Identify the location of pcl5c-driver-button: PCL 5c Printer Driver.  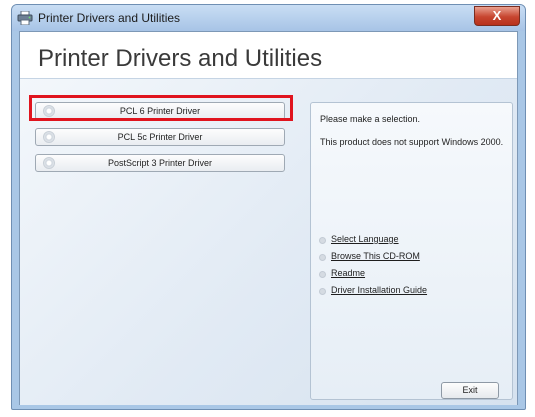
(160, 137).